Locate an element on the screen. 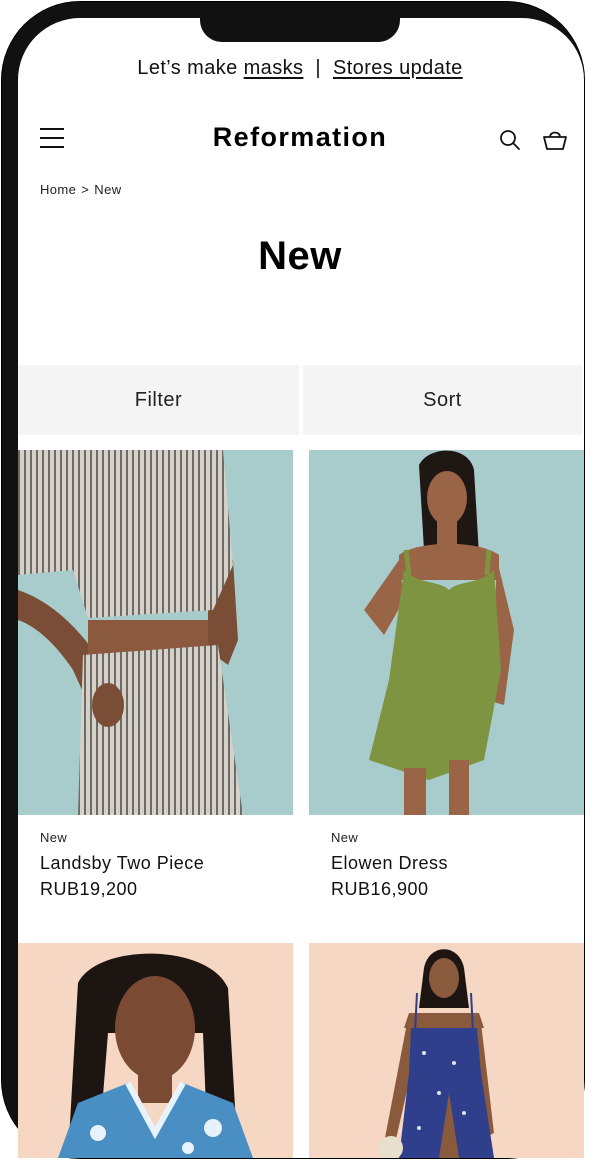  masks-link: masks is located at coordinates (274, 68).